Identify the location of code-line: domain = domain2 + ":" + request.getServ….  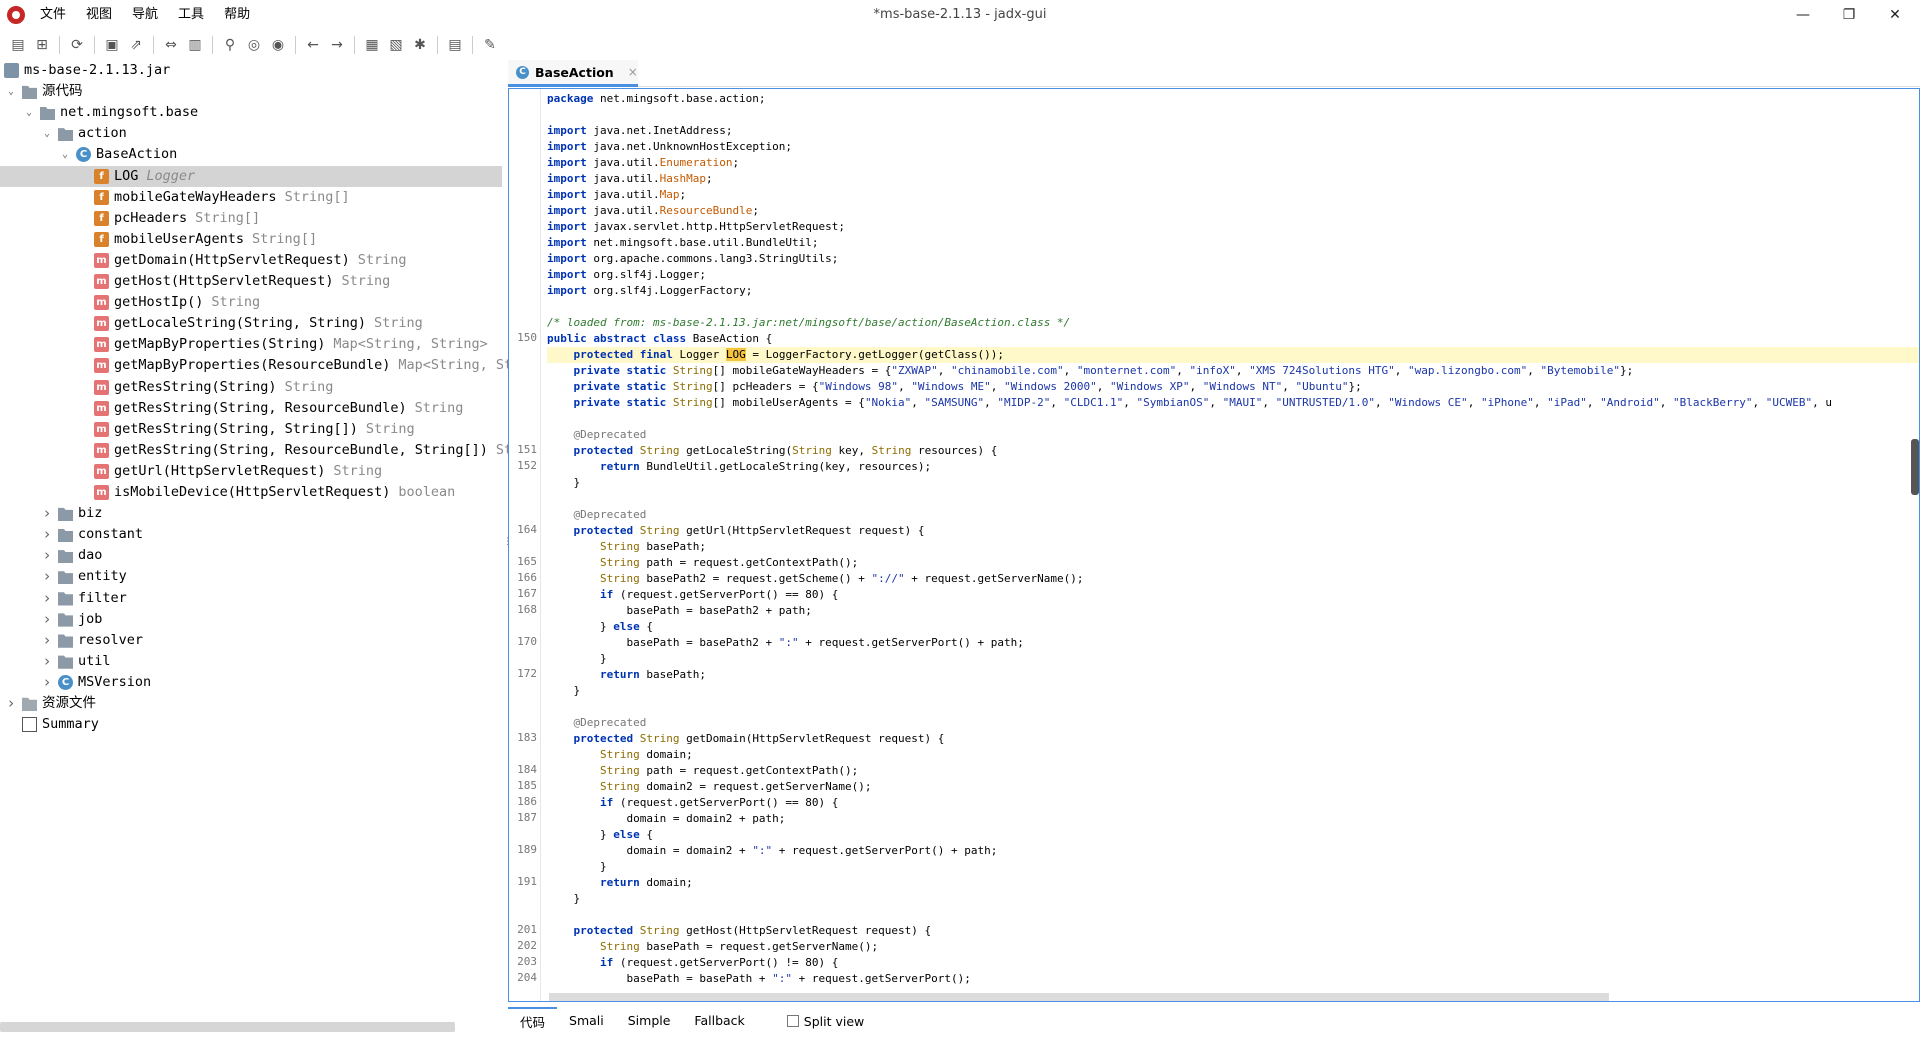
(772, 850).